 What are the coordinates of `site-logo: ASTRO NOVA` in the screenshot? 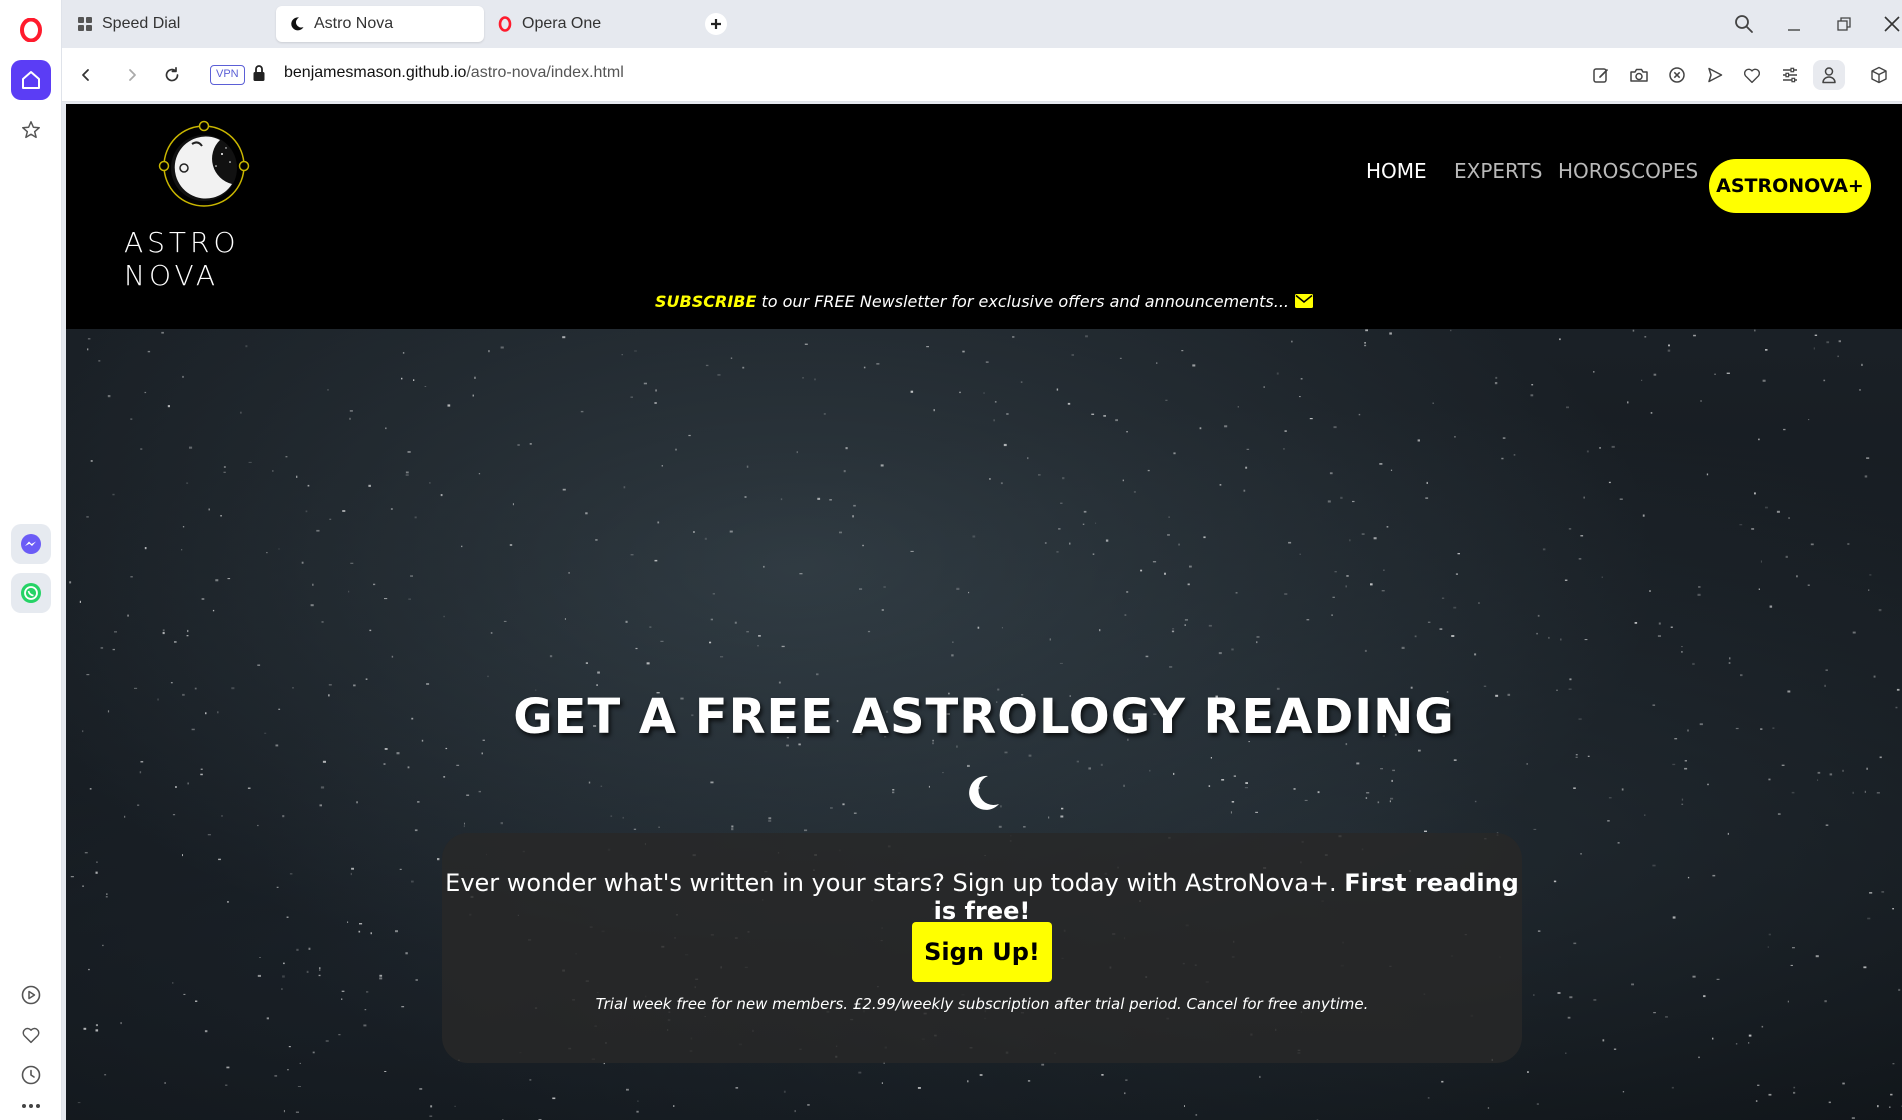 It's located at (204, 205).